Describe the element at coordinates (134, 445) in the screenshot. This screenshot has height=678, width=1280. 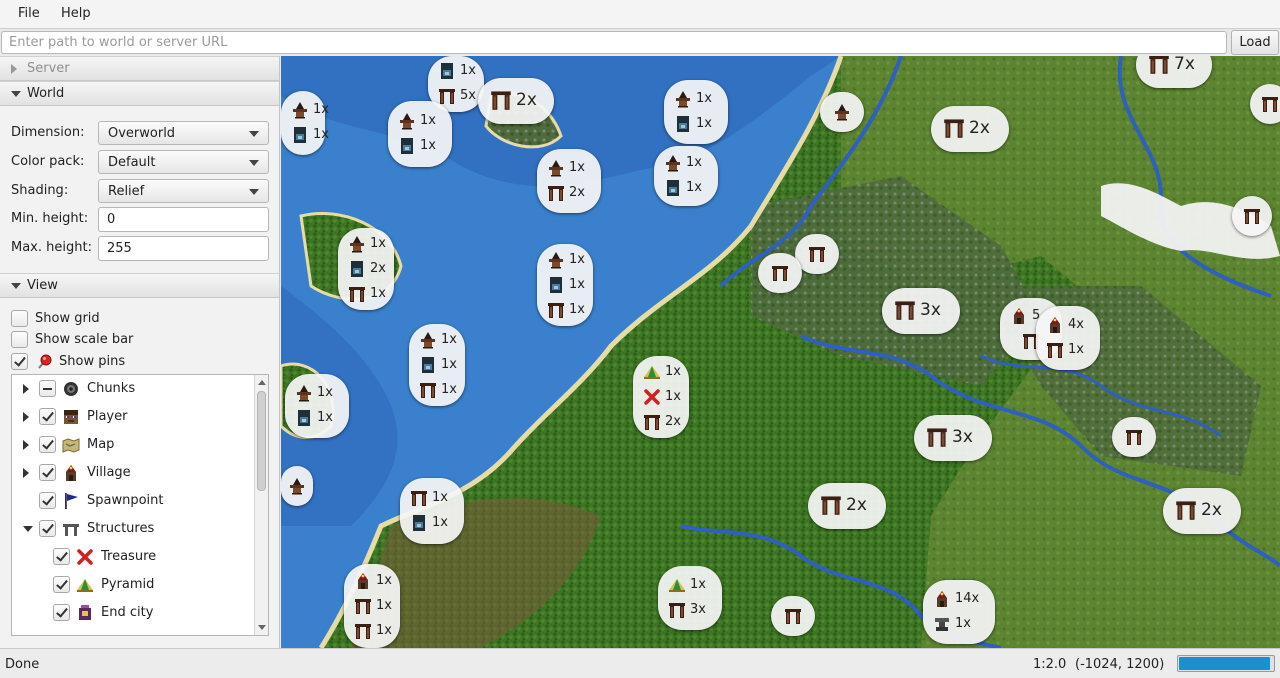
I see `tree-item-map: Map` at that location.